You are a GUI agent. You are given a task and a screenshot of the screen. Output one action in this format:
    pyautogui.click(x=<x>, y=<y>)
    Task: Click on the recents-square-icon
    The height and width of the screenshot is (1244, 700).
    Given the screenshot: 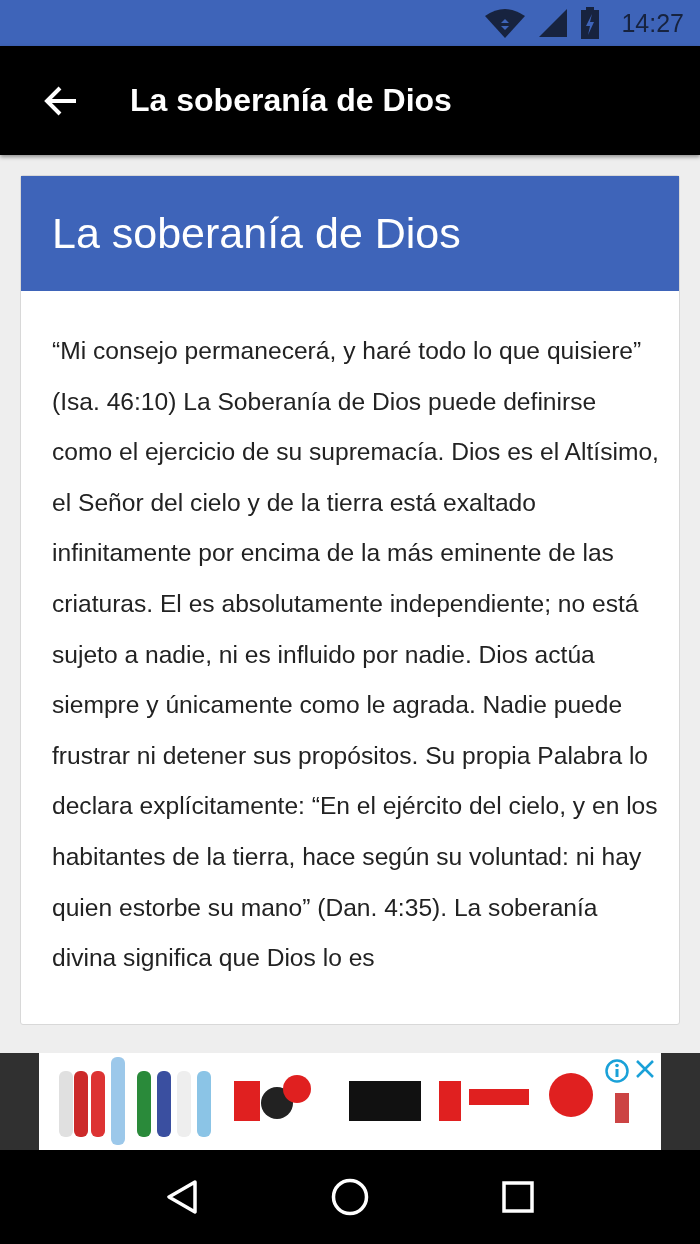 What is the action you would take?
    pyautogui.click(x=517, y=1197)
    